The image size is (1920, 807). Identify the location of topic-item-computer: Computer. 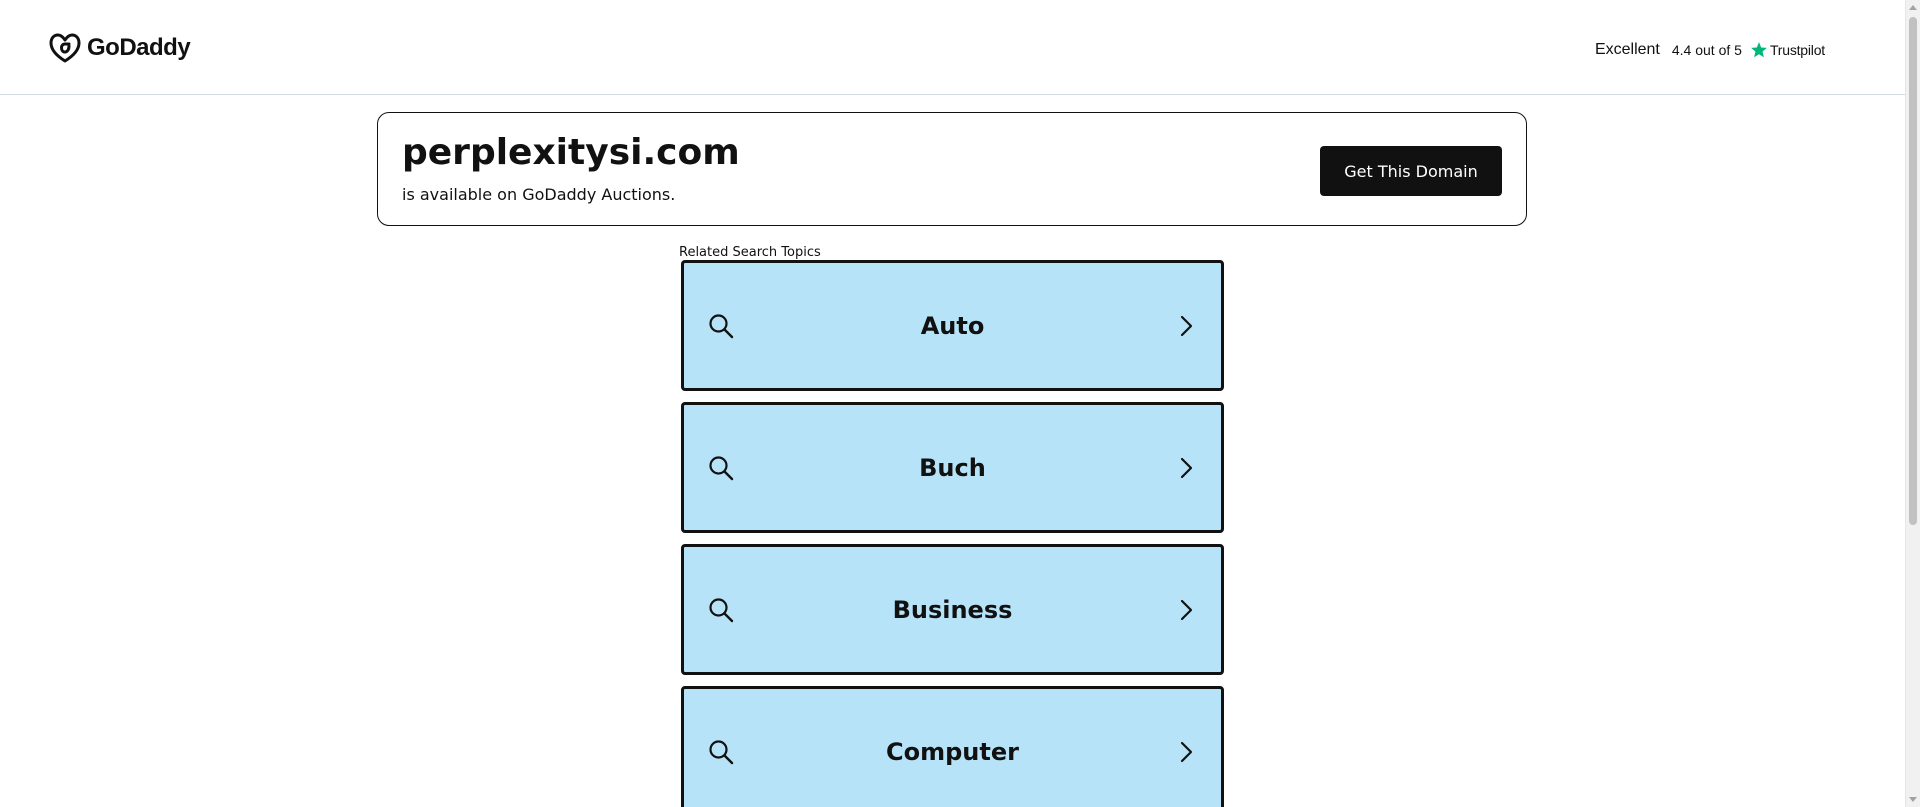
(952, 746).